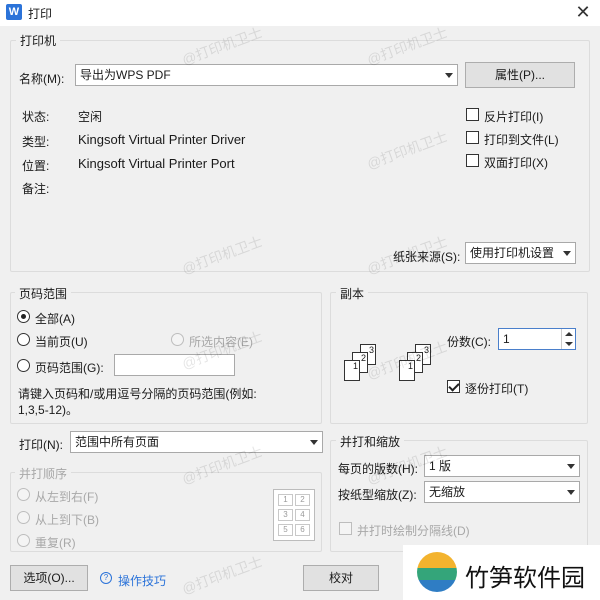 The image size is (600, 600). Describe the element at coordinates (502, 492) in the screenshot. I see `scale-select: 无缩放` at that location.